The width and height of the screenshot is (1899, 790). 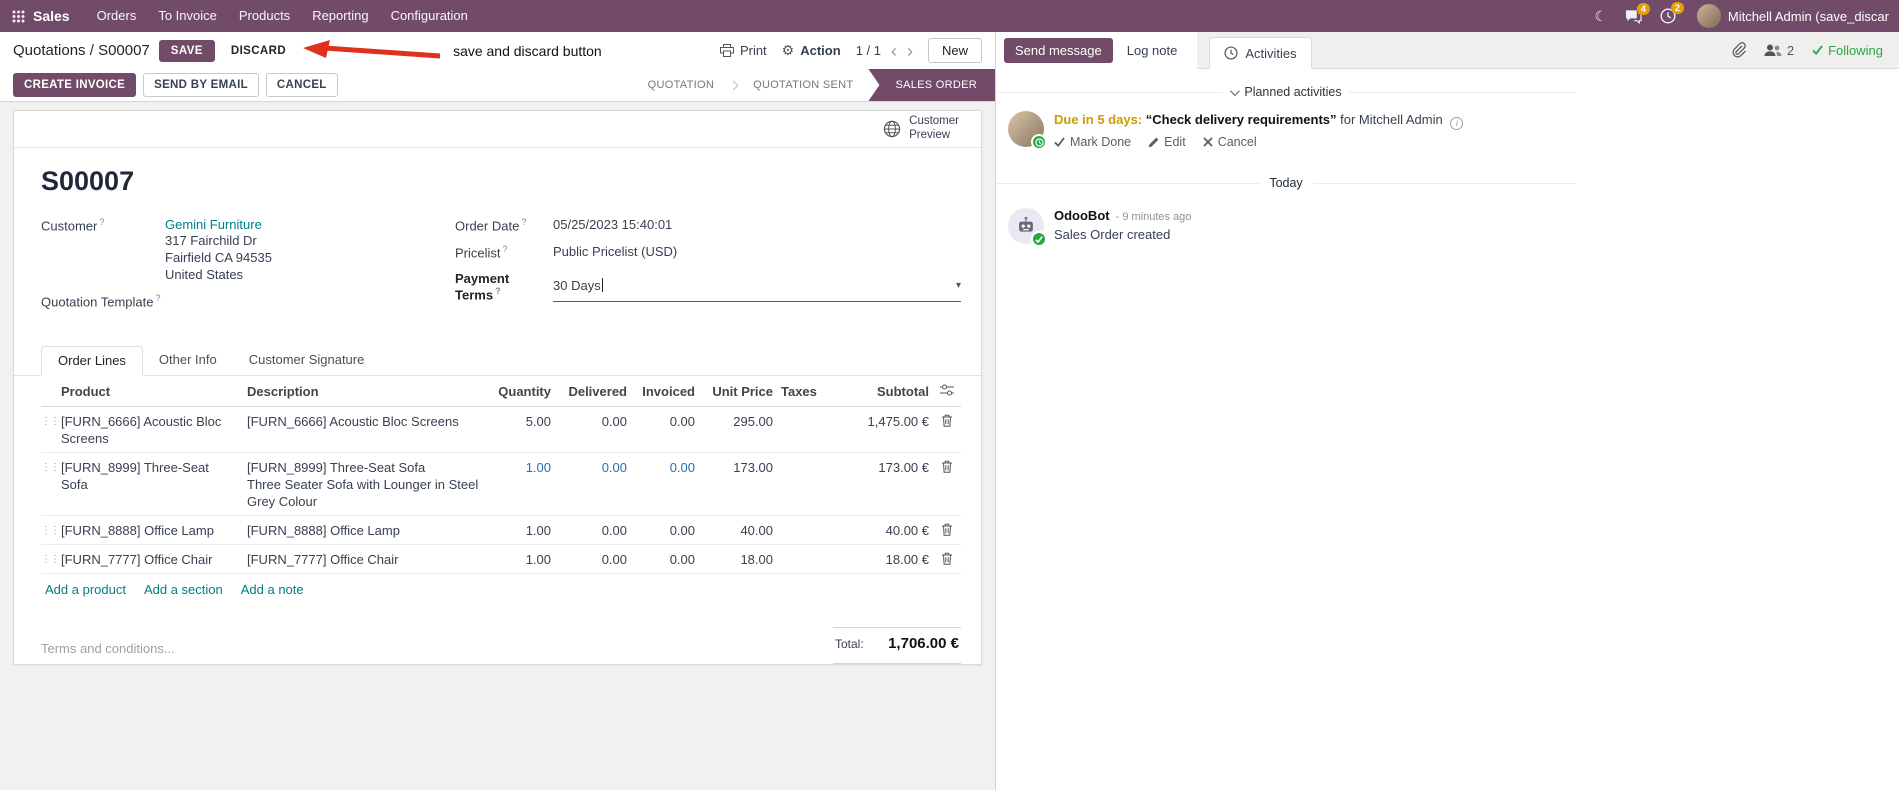 I want to click on cell-subtotal: 173.00 €, so click(x=903, y=467).